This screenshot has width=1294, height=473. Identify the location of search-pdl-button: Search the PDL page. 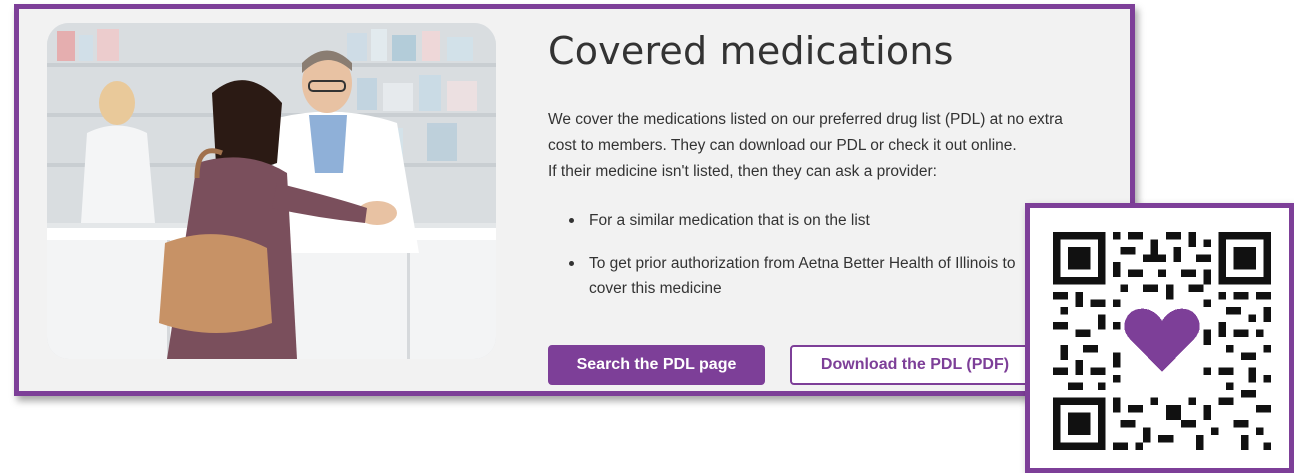
(656, 365).